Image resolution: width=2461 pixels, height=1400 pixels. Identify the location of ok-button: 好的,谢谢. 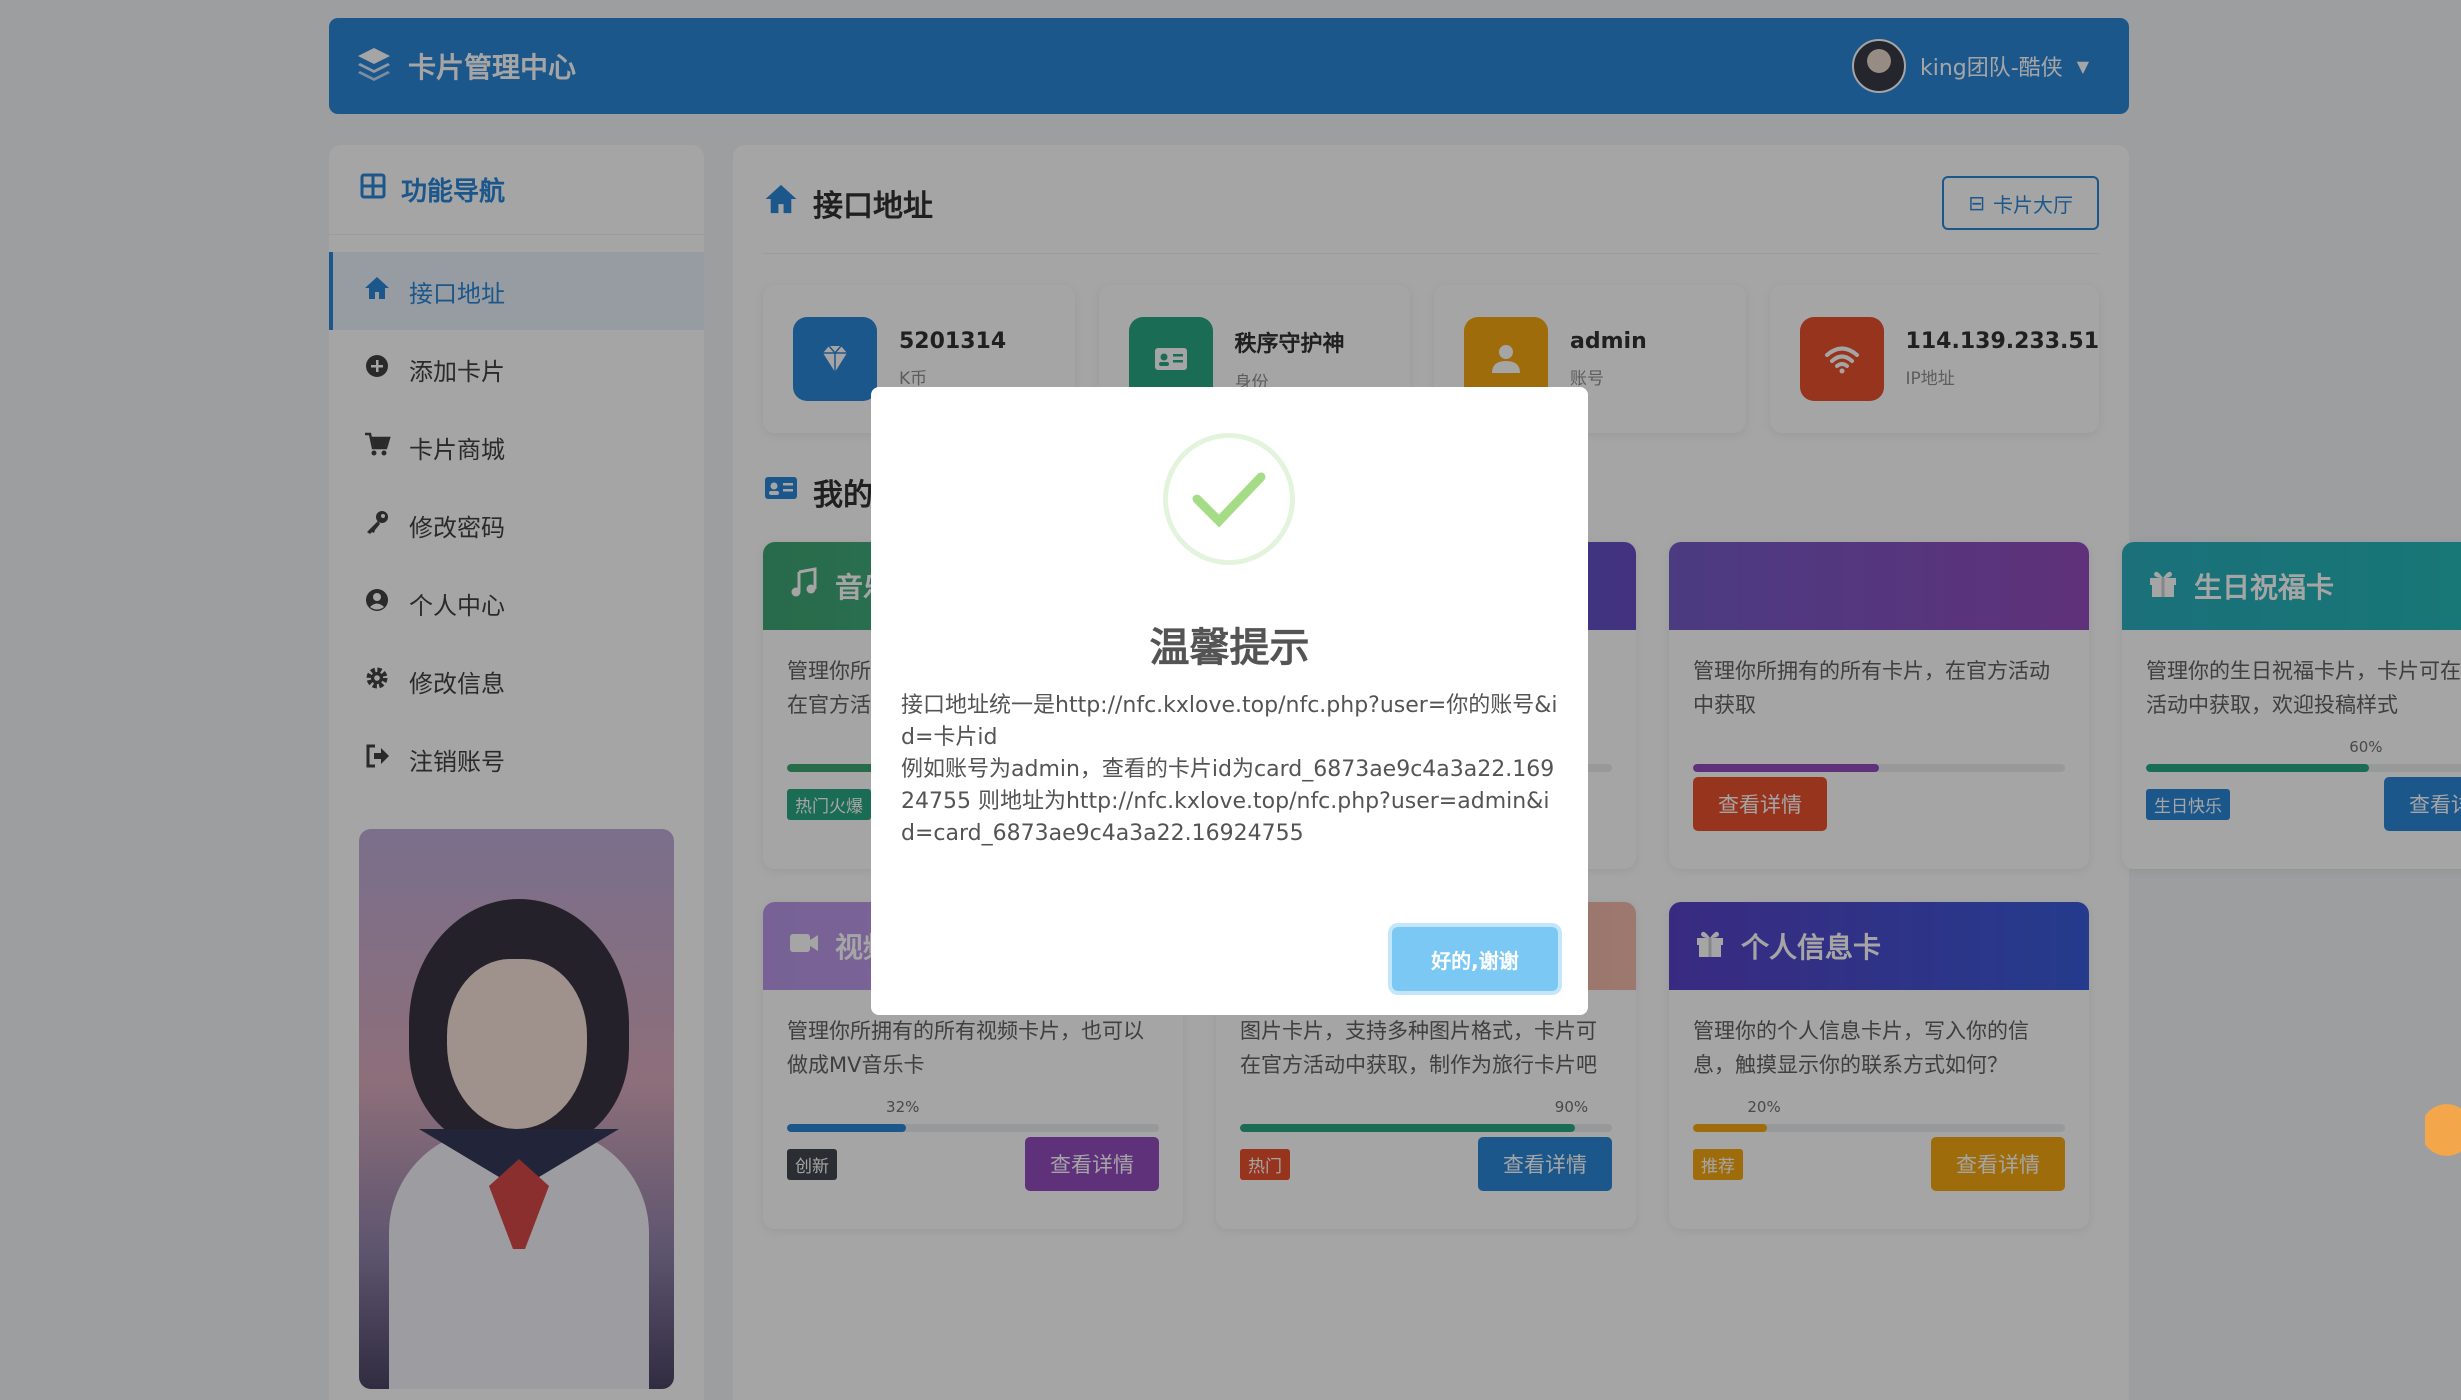
(1475, 959).